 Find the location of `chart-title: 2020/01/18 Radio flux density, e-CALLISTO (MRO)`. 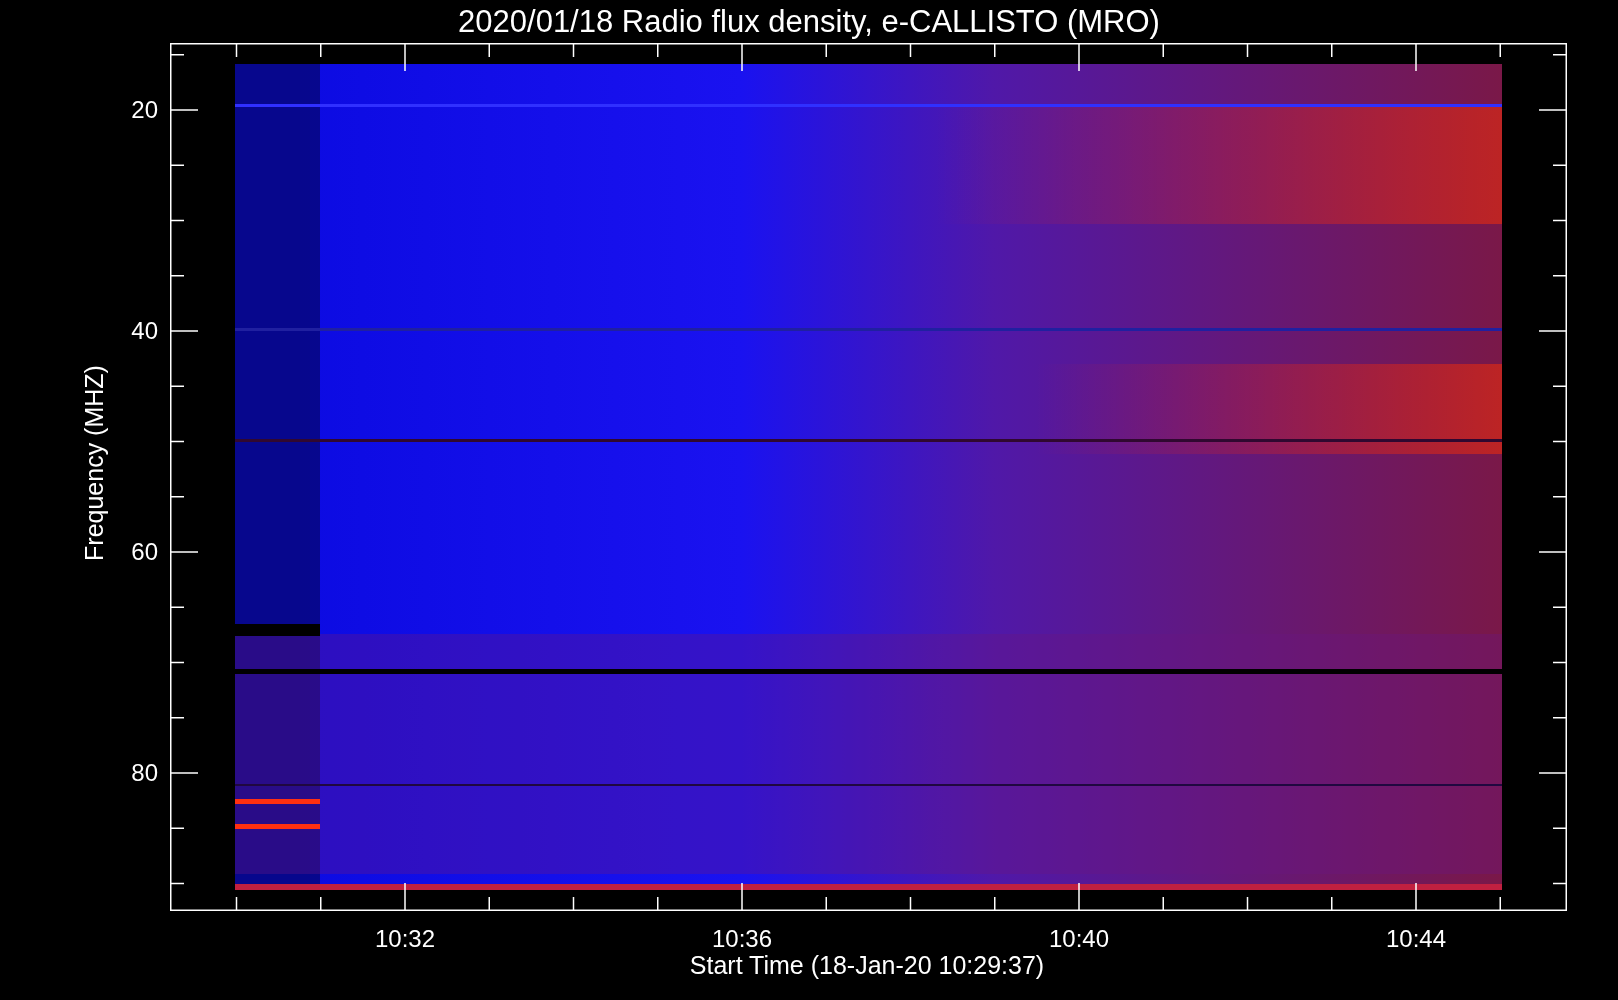

chart-title: 2020/01/18 Radio flux density, e-CALLISTO (MRO) is located at coordinates (809, 21).